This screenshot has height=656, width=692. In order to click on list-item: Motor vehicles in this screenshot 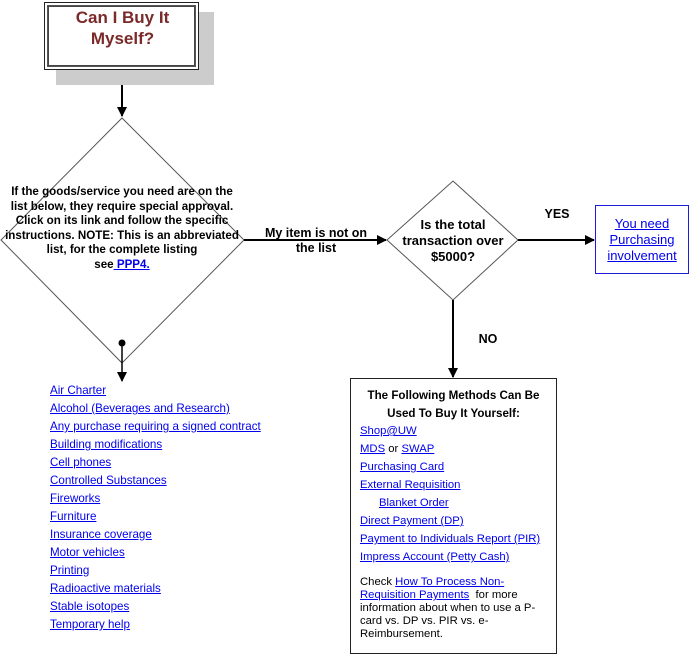, I will do `click(155, 554)`.